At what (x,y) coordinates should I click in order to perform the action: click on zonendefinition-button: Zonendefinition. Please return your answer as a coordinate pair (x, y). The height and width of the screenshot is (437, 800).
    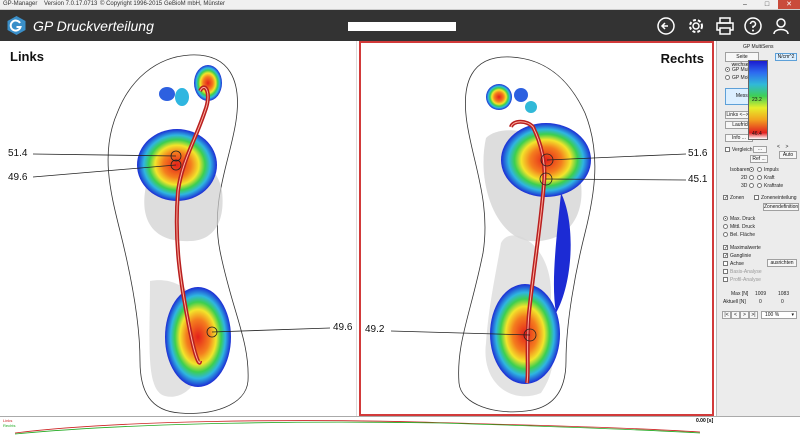
    Looking at the image, I should click on (781, 207).